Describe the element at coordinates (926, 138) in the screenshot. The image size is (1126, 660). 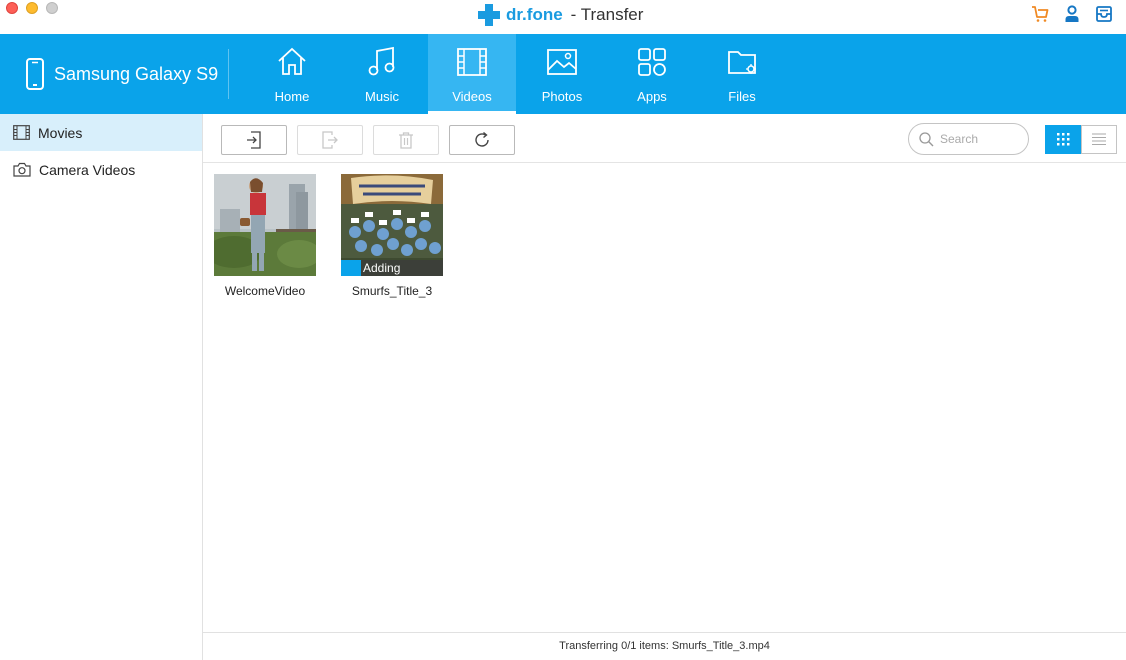
I see `search-icon` at that location.